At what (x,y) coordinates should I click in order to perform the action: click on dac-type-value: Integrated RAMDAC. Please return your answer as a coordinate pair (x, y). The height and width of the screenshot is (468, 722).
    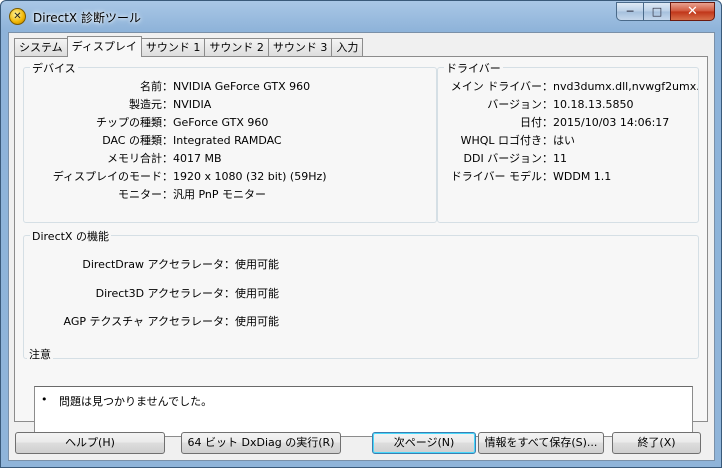
    Looking at the image, I should click on (227, 140).